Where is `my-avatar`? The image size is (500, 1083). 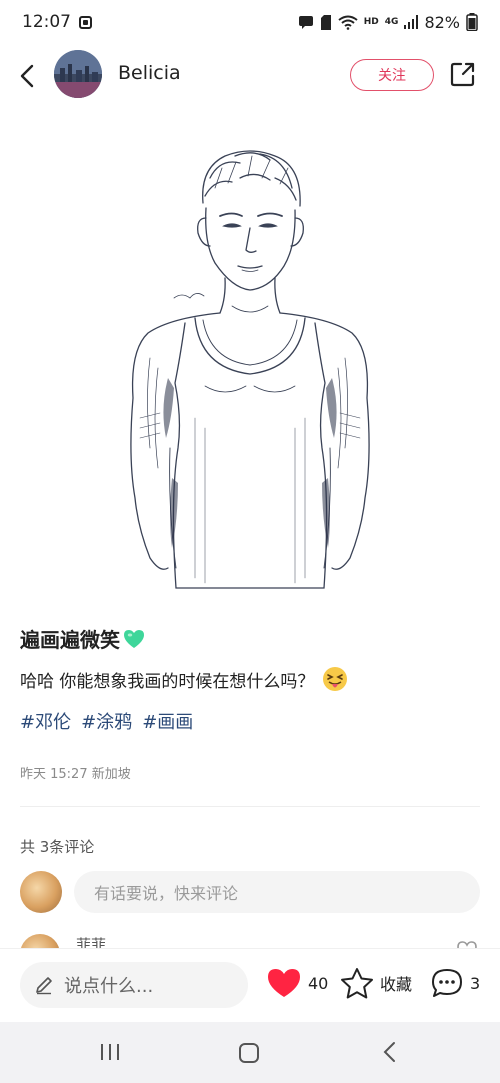
my-avatar is located at coordinates (41, 892).